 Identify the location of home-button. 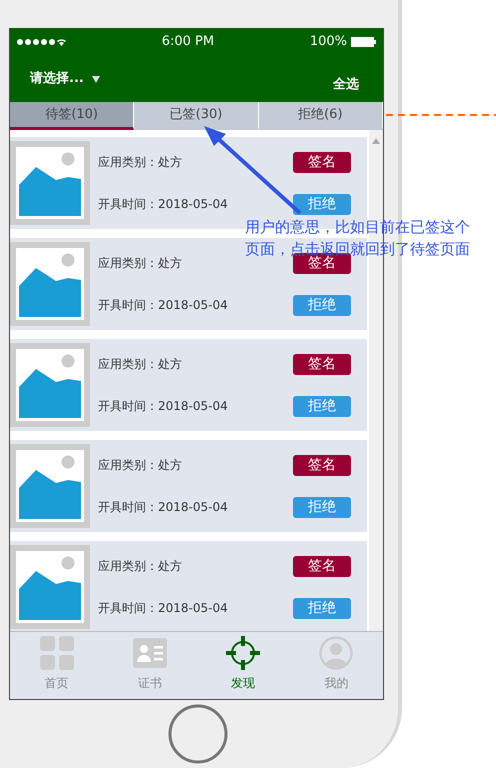
(198, 734).